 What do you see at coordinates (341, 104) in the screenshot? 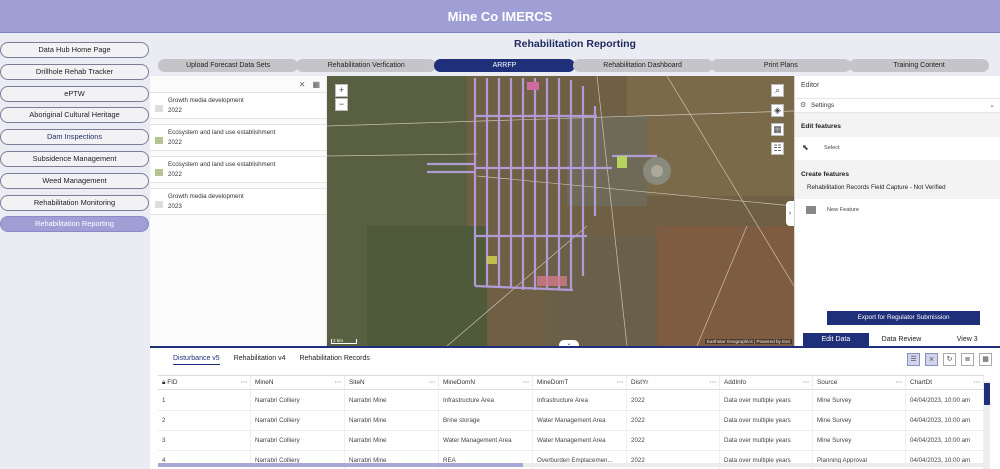
I see `zoom-out-button: −` at bounding box center [341, 104].